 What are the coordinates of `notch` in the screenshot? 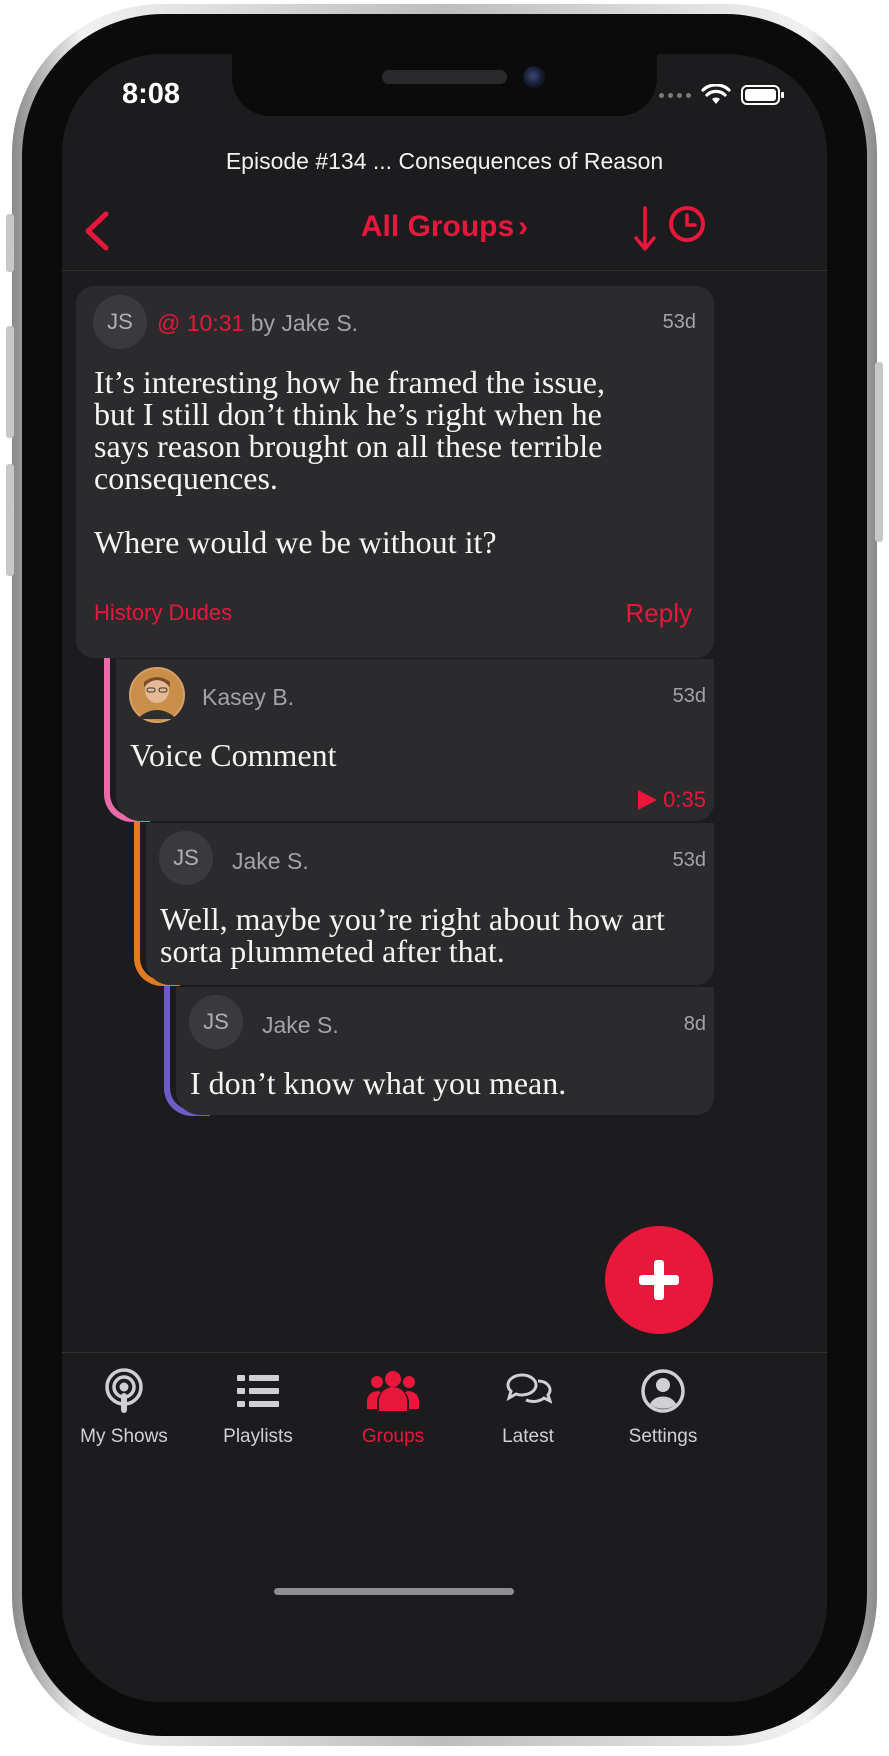 It's located at (444, 85).